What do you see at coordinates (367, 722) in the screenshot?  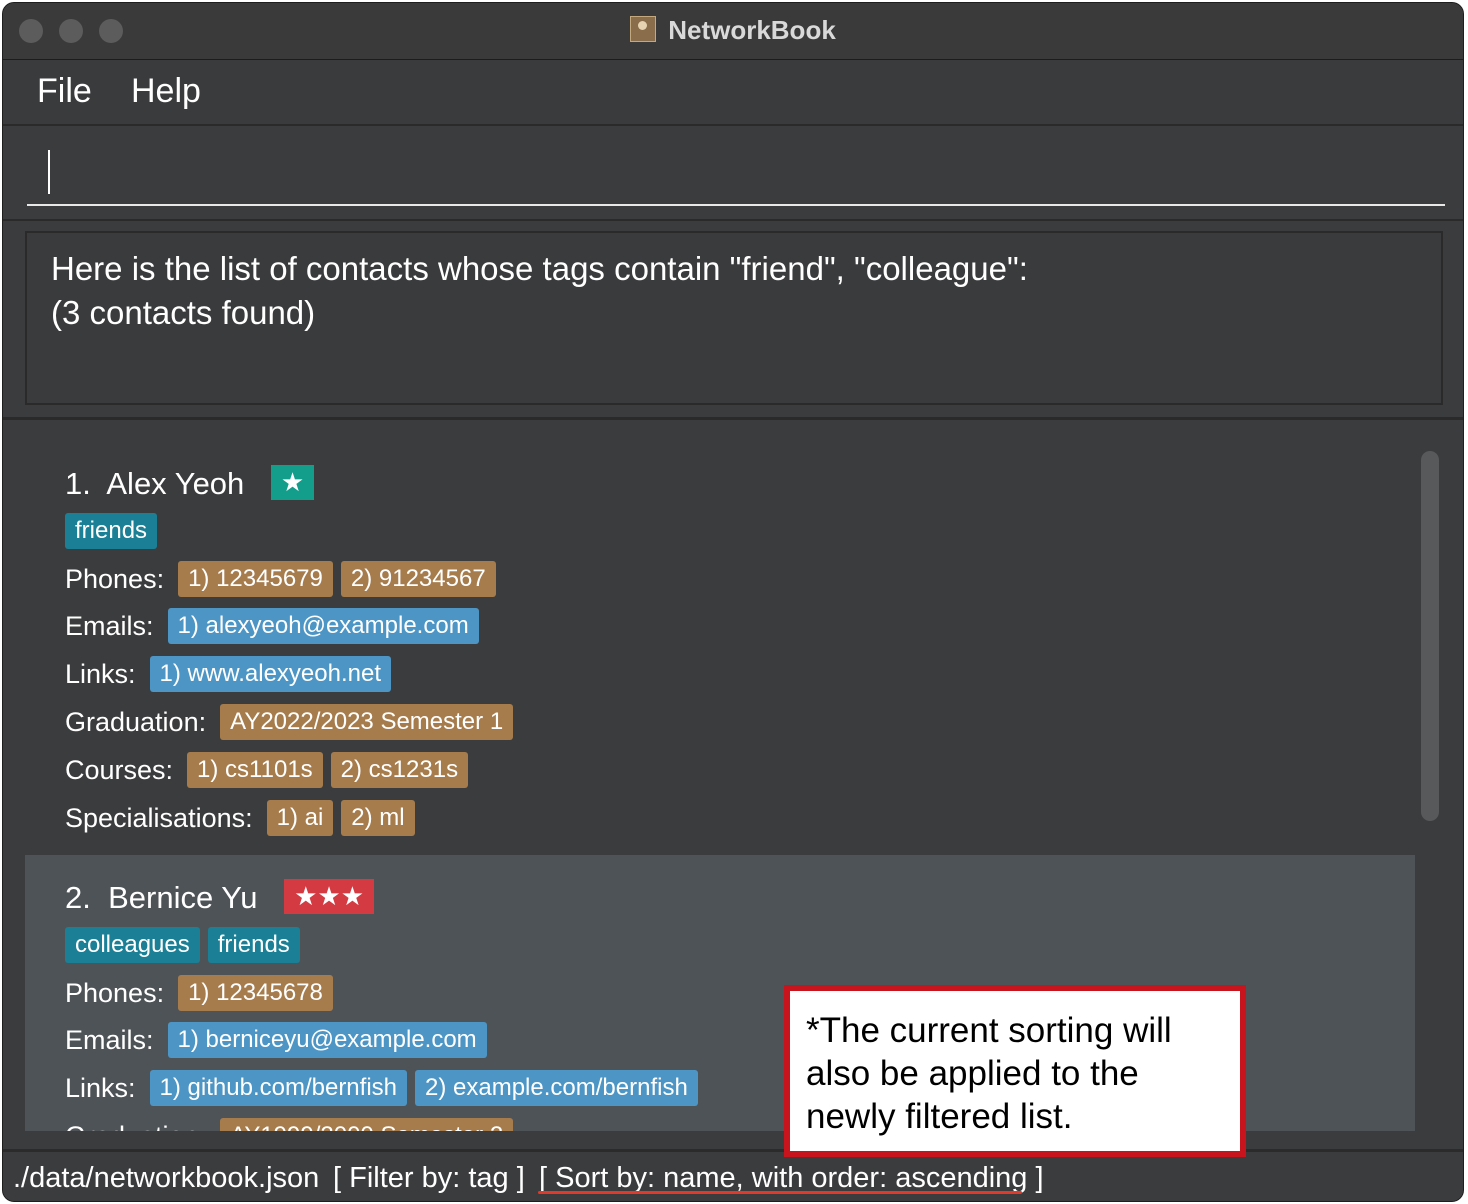 I see `graduation-chip: AY2022/2023 Semester 1` at bounding box center [367, 722].